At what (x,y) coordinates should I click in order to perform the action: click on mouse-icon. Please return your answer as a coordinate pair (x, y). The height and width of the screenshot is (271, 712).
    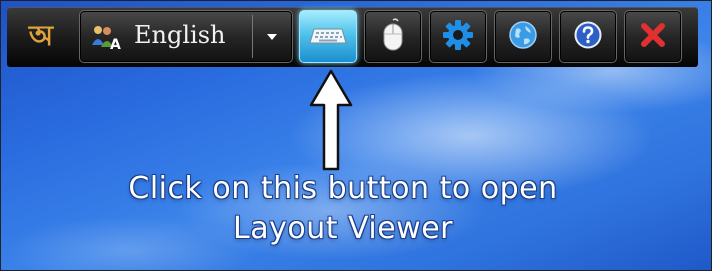
    Looking at the image, I should click on (393, 36).